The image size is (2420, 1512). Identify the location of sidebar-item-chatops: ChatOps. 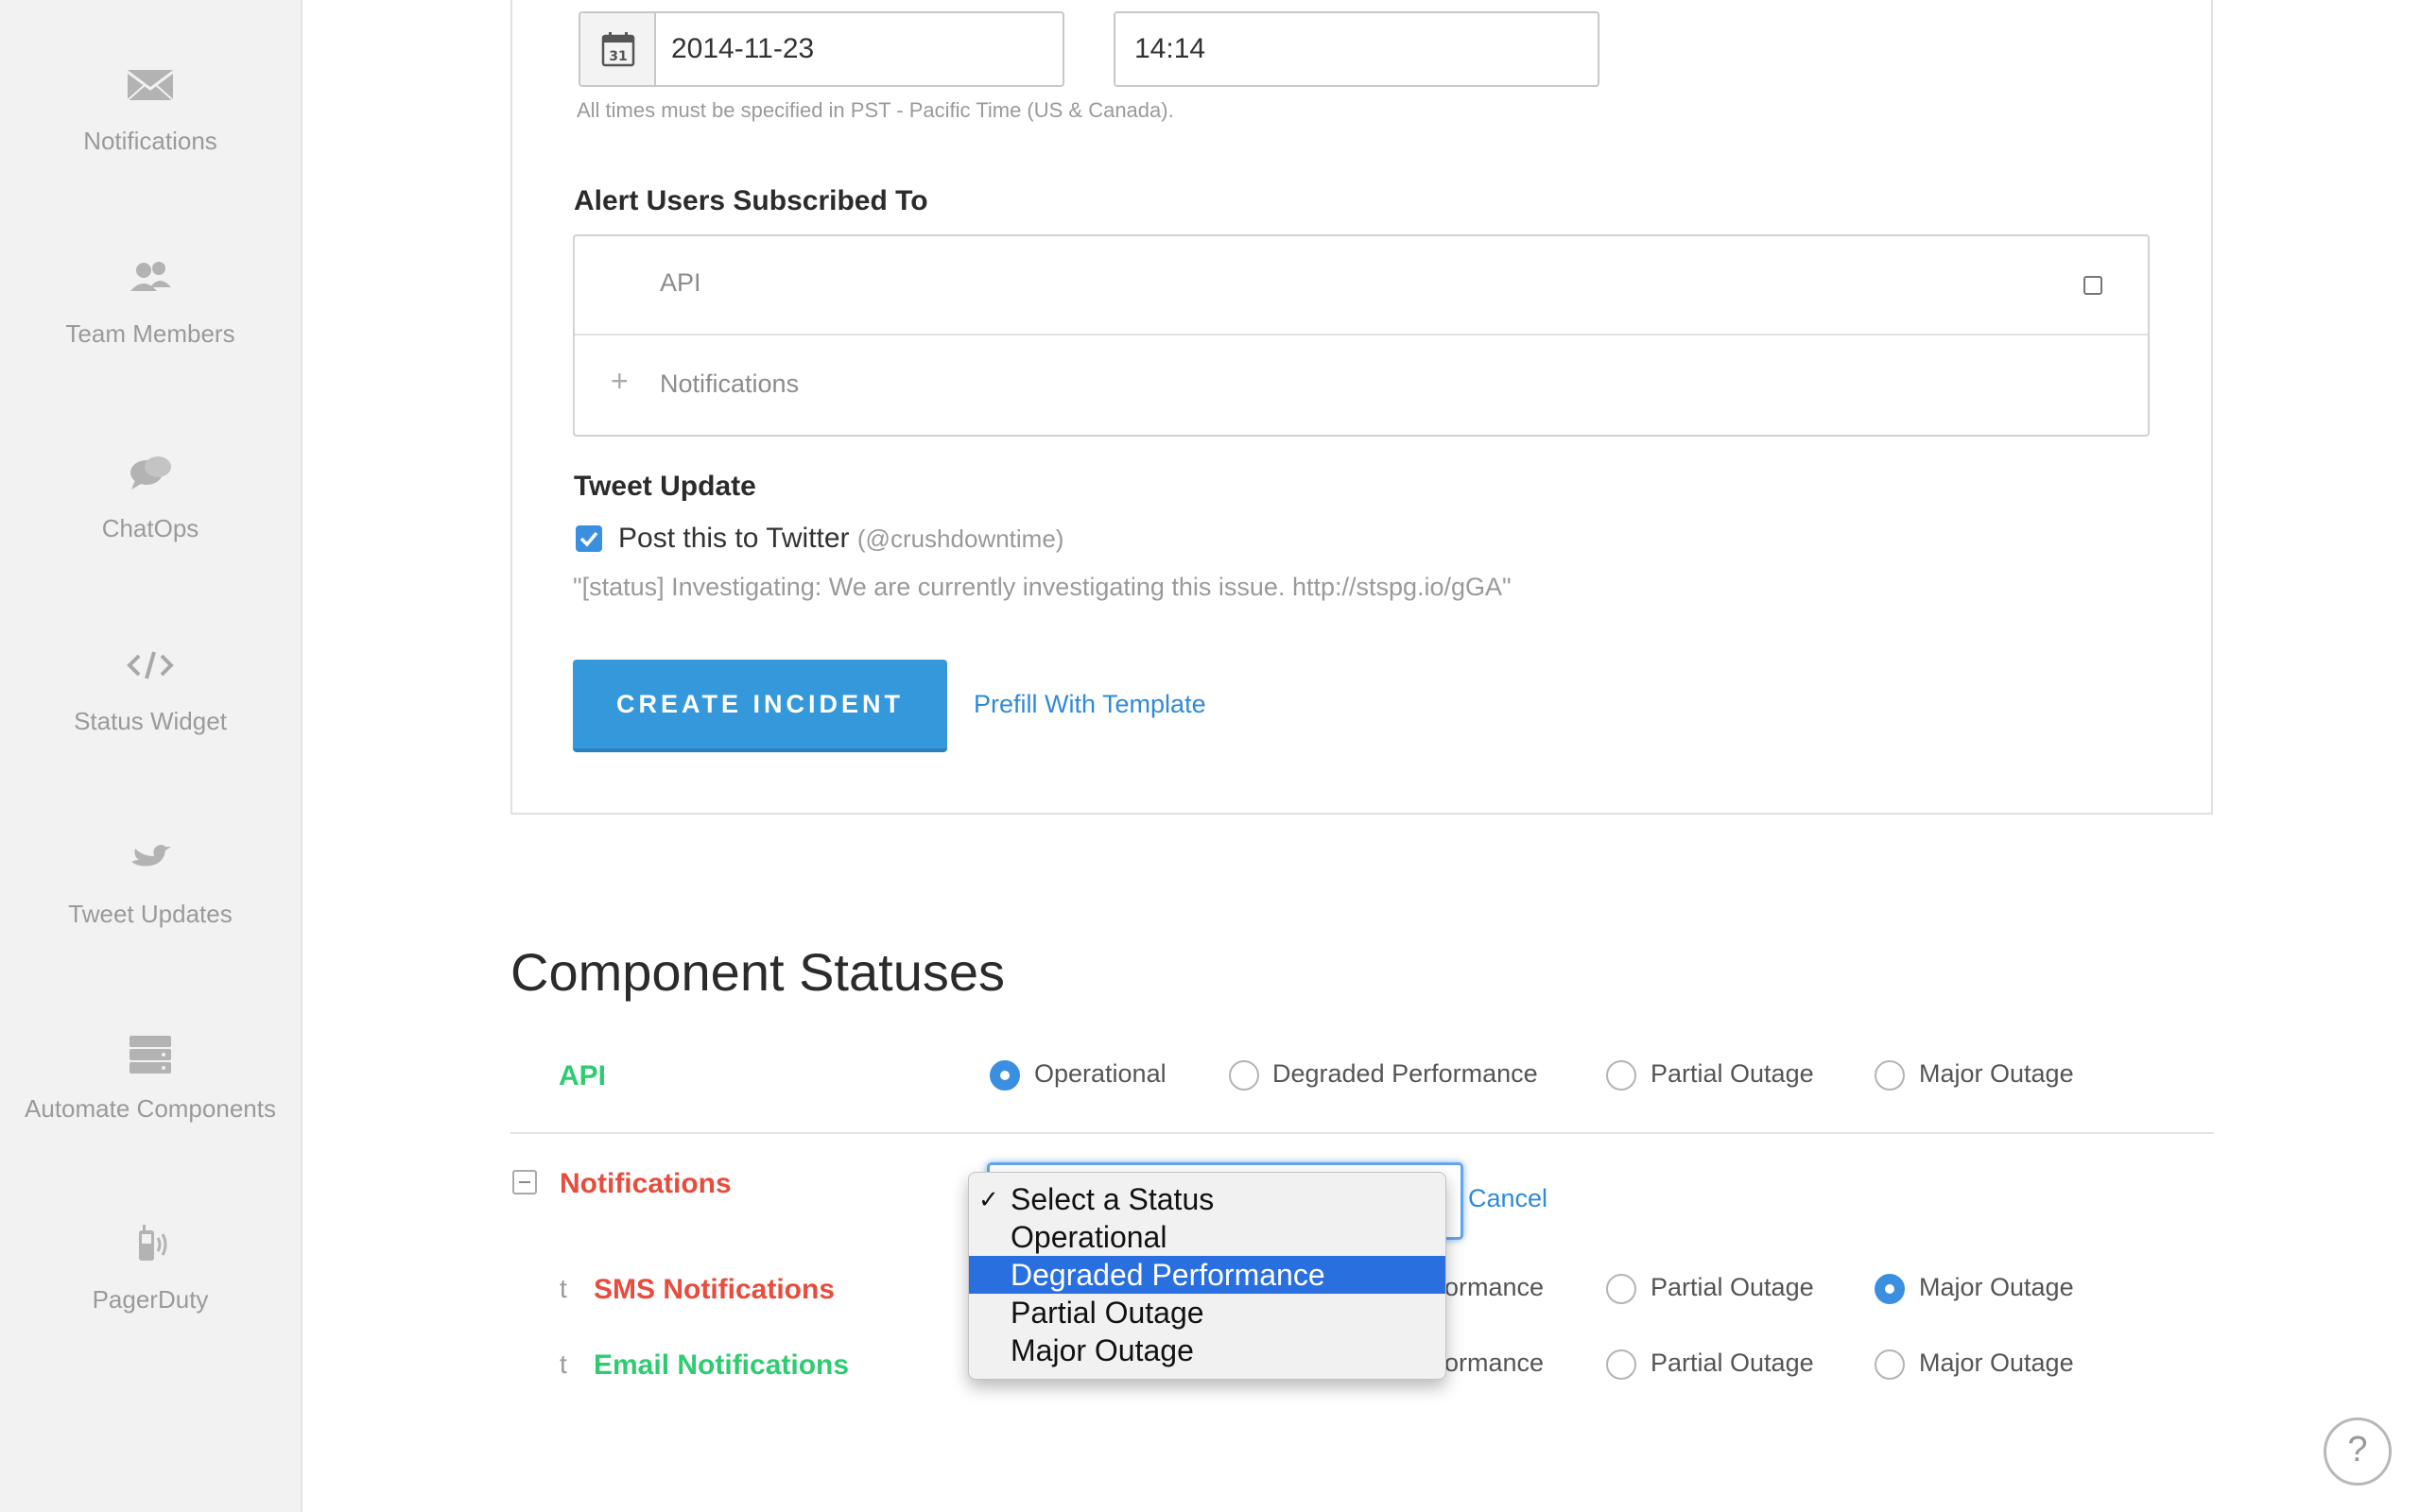
(150, 521).